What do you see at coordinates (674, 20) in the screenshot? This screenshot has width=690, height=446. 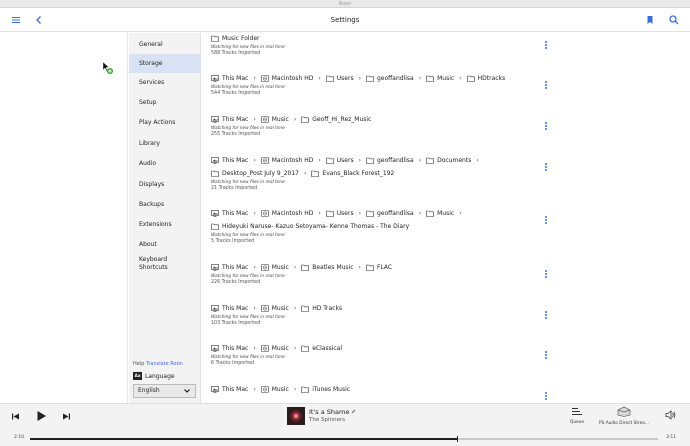 I see `search-icon` at bounding box center [674, 20].